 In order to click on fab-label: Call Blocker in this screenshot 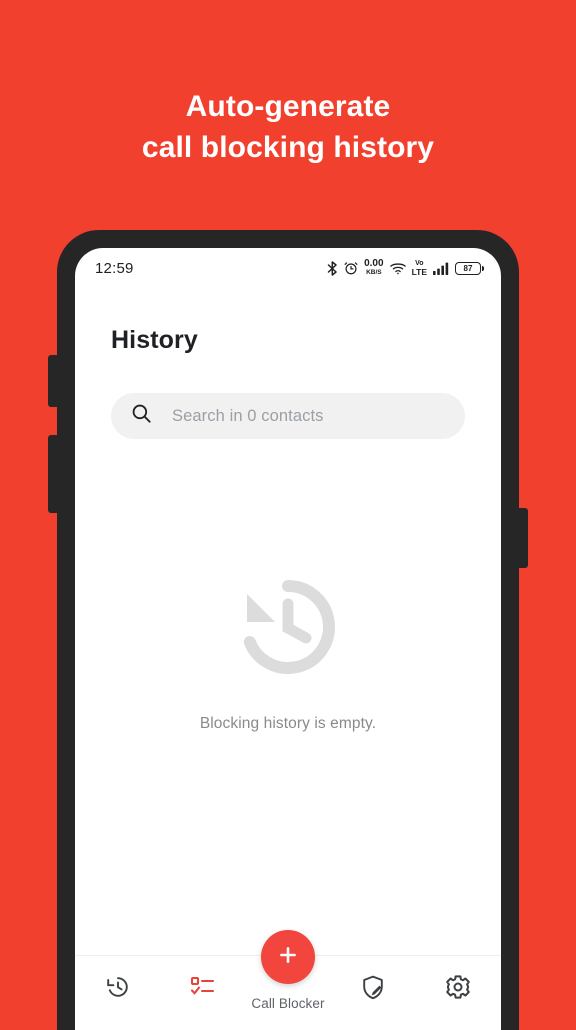, I will do `click(288, 1003)`.